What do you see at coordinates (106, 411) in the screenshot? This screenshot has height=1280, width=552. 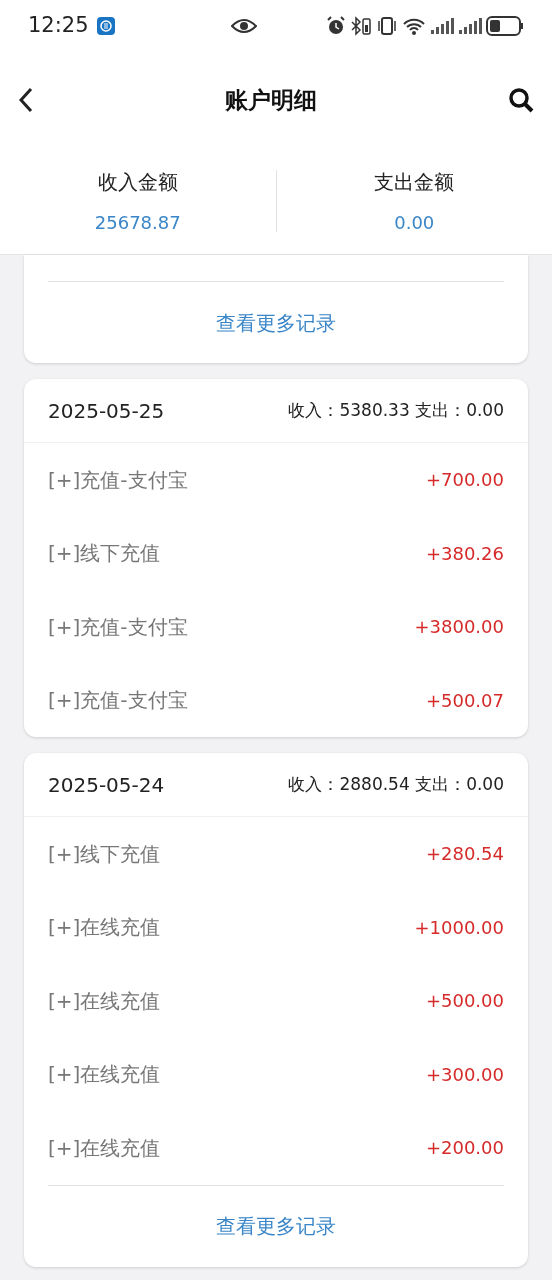 I see `date-text: 2025-05-25` at bounding box center [106, 411].